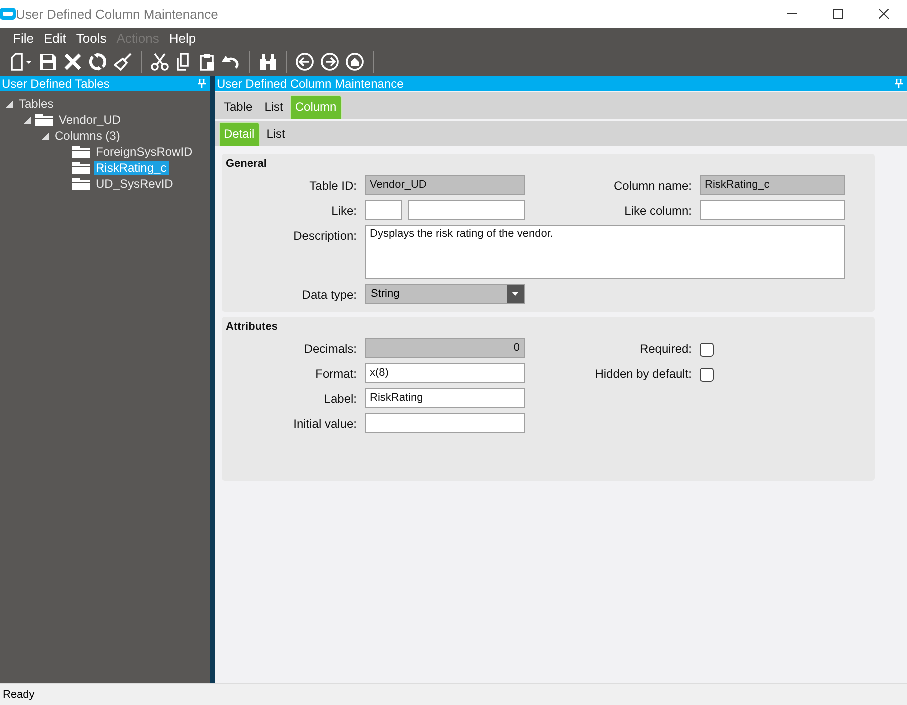  I want to click on field-label: Hidden by default:, so click(643, 373).